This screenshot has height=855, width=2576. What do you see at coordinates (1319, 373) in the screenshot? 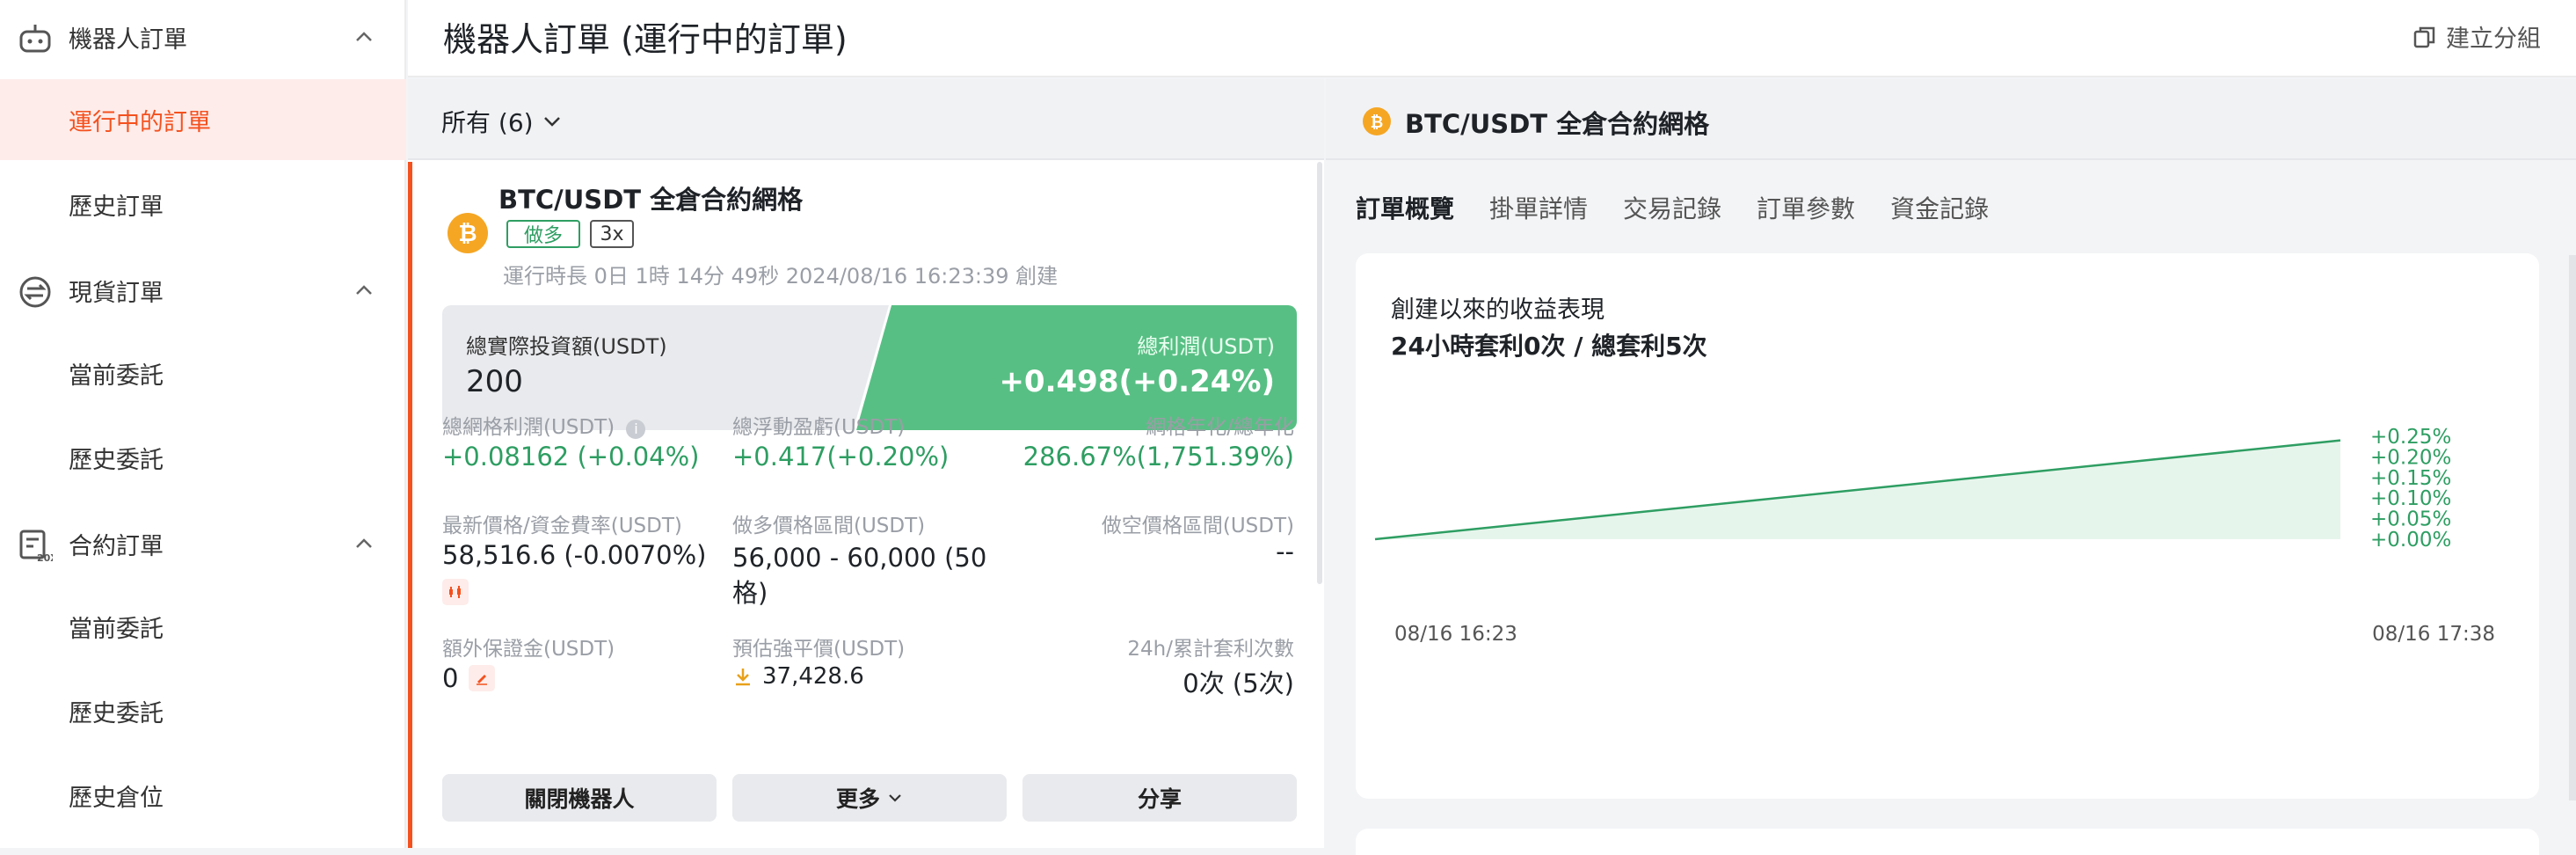
I see `scrollbar` at bounding box center [1319, 373].